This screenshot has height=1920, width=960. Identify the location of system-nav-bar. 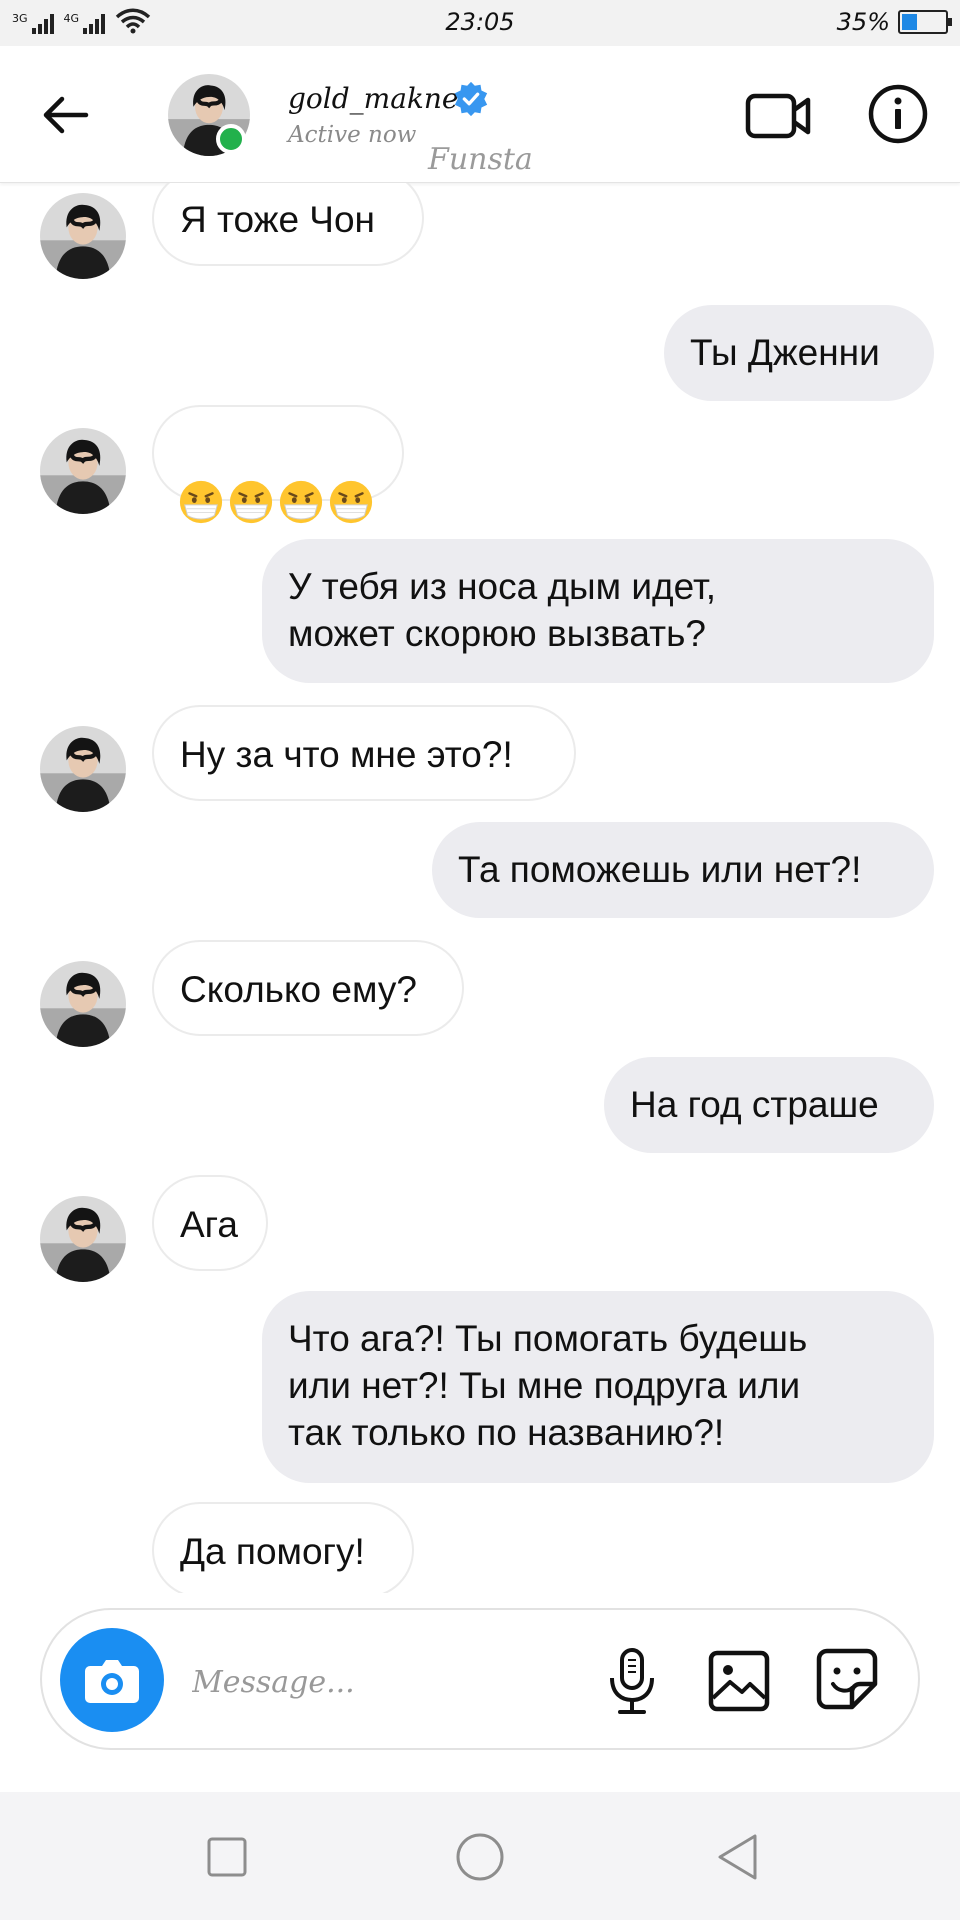
(480, 1856).